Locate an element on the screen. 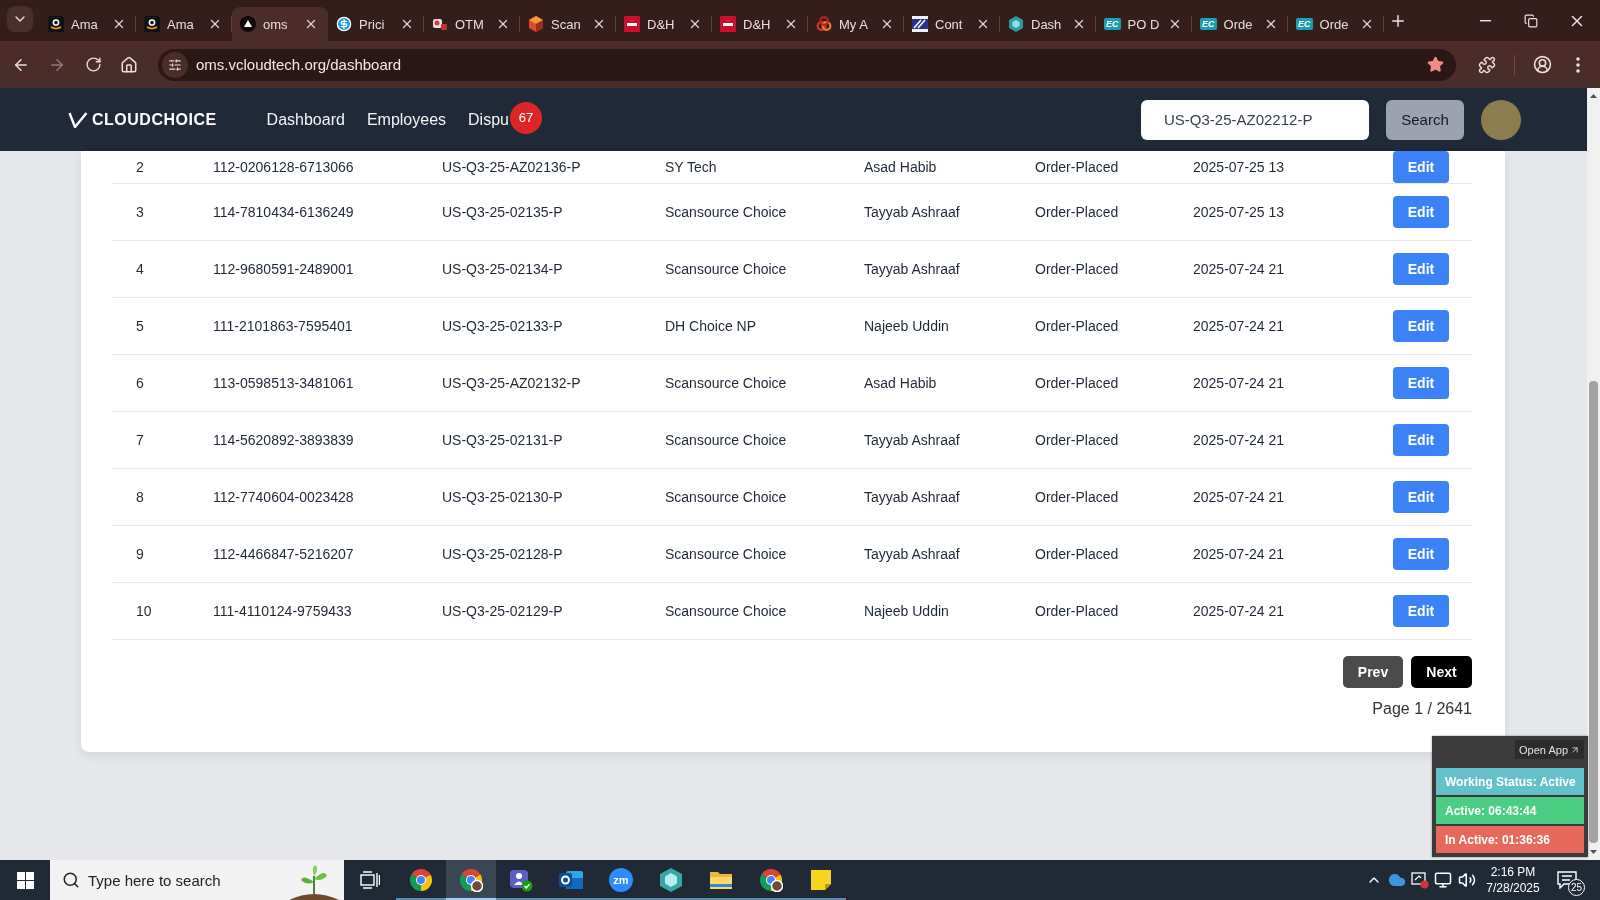  browser-tab: oms is located at coordinates (280, 24).